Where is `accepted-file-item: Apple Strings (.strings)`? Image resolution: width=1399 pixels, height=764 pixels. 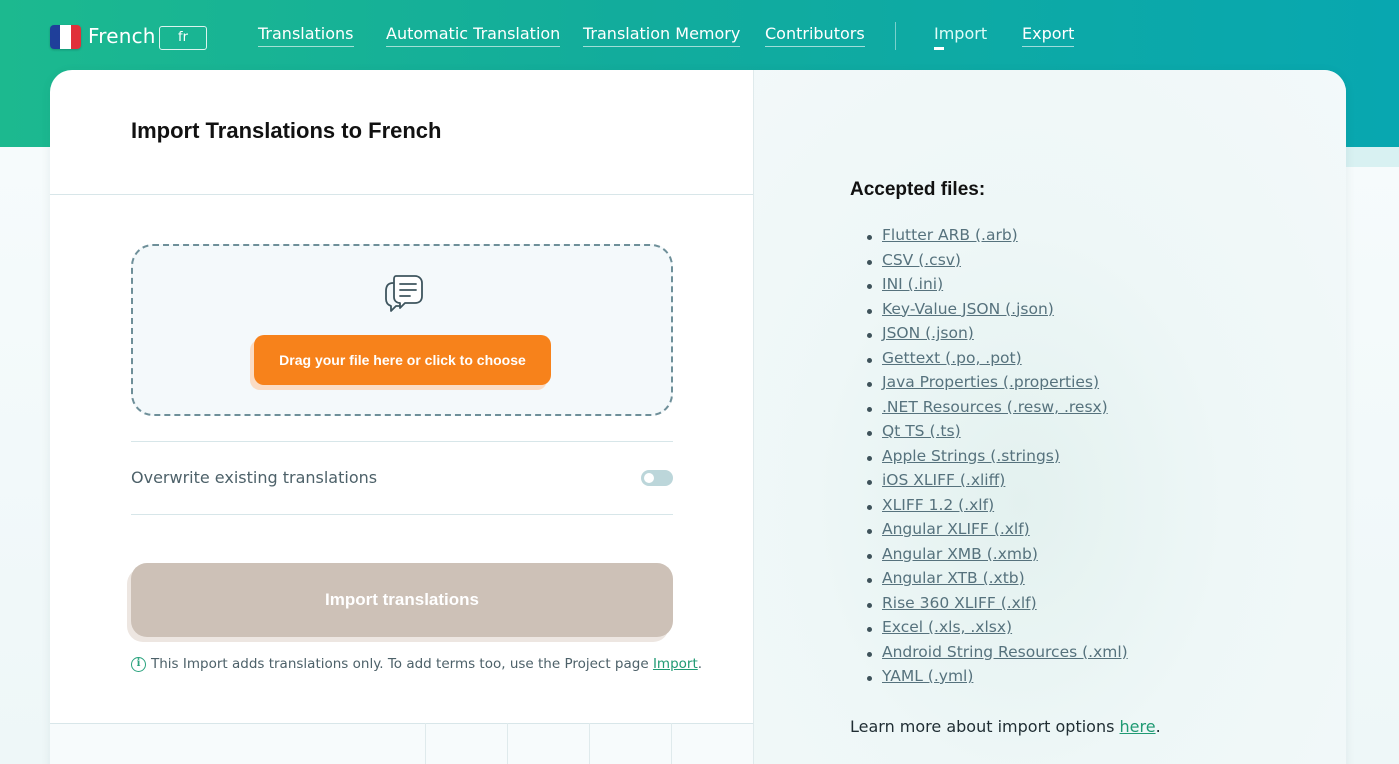
accepted-file-item: Apple Strings (.strings) is located at coordinates (989, 459).